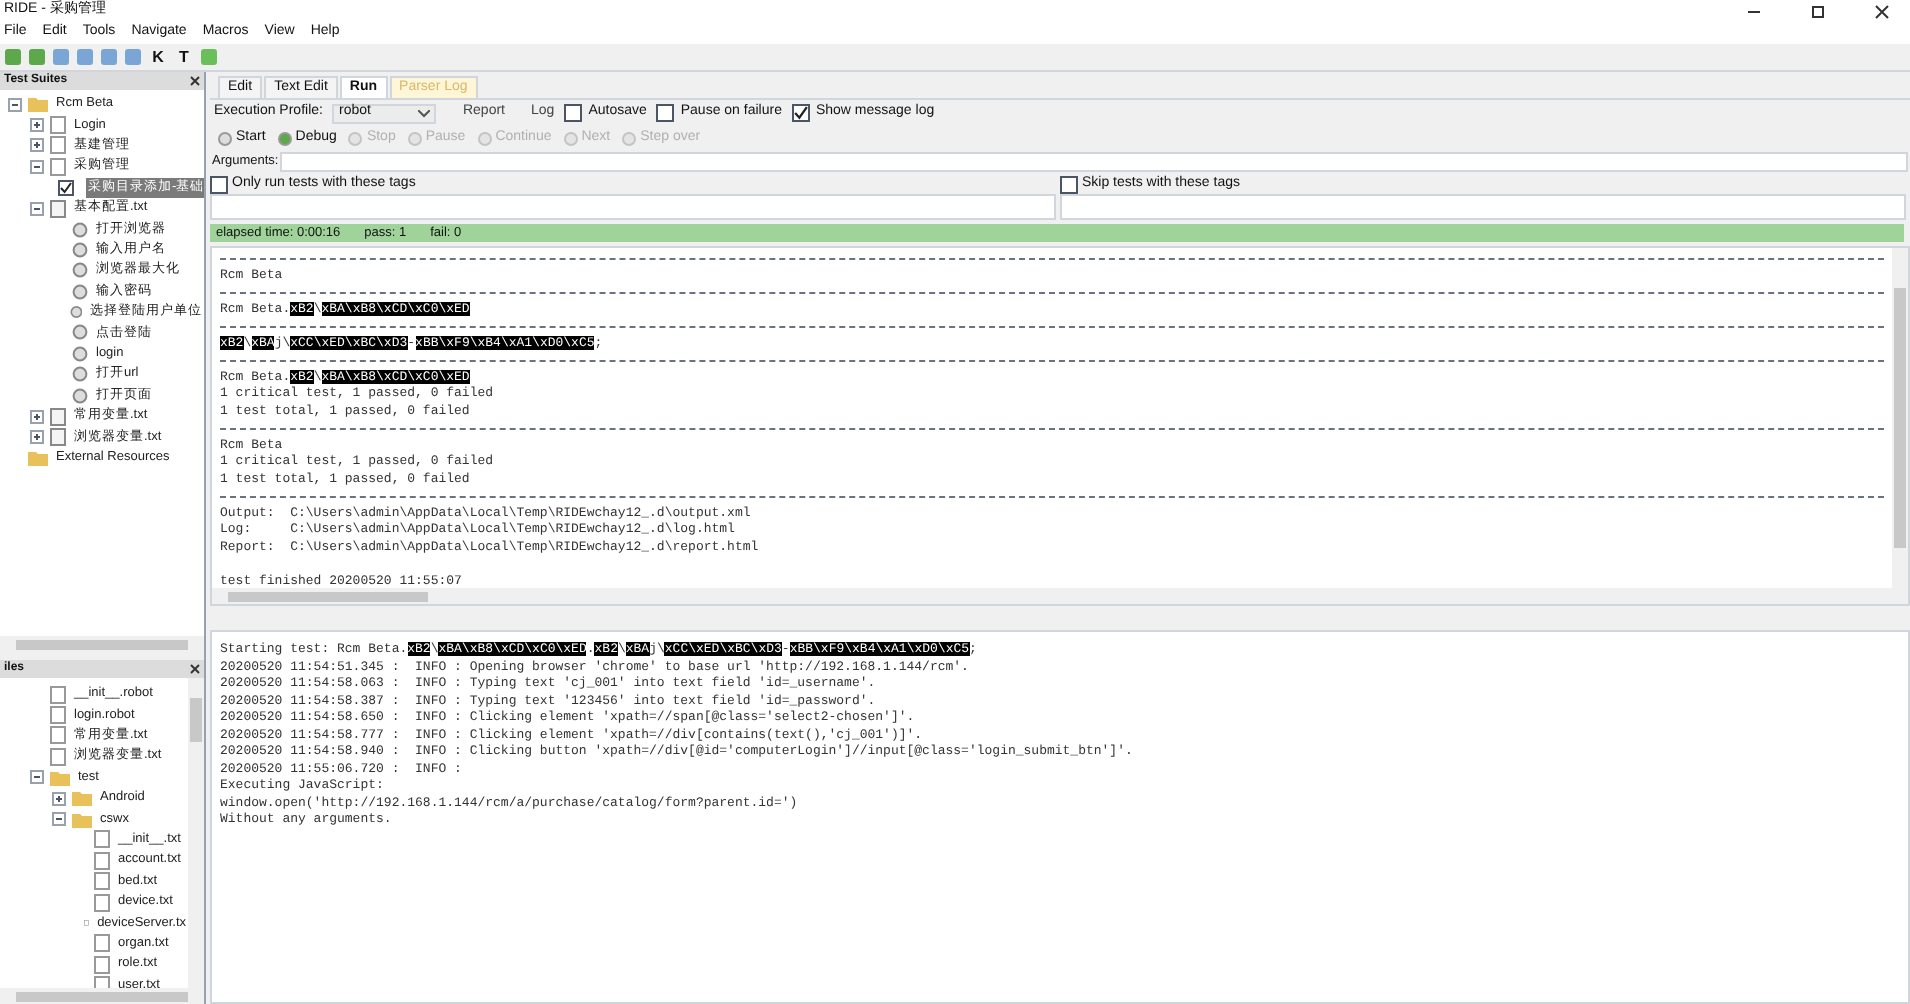 Image resolution: width=1910 pixels, height=1004 pixels. I want to click on arguments-field, so click(1094, 162).